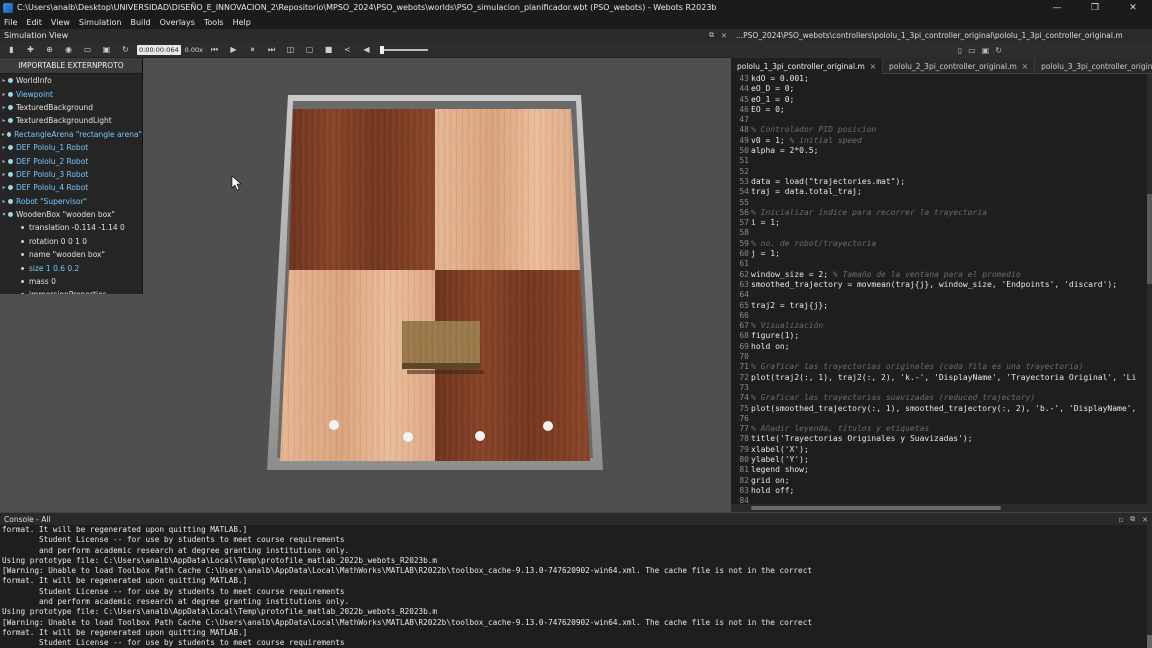  I want to click on line-number: 72, so click(744, 377).